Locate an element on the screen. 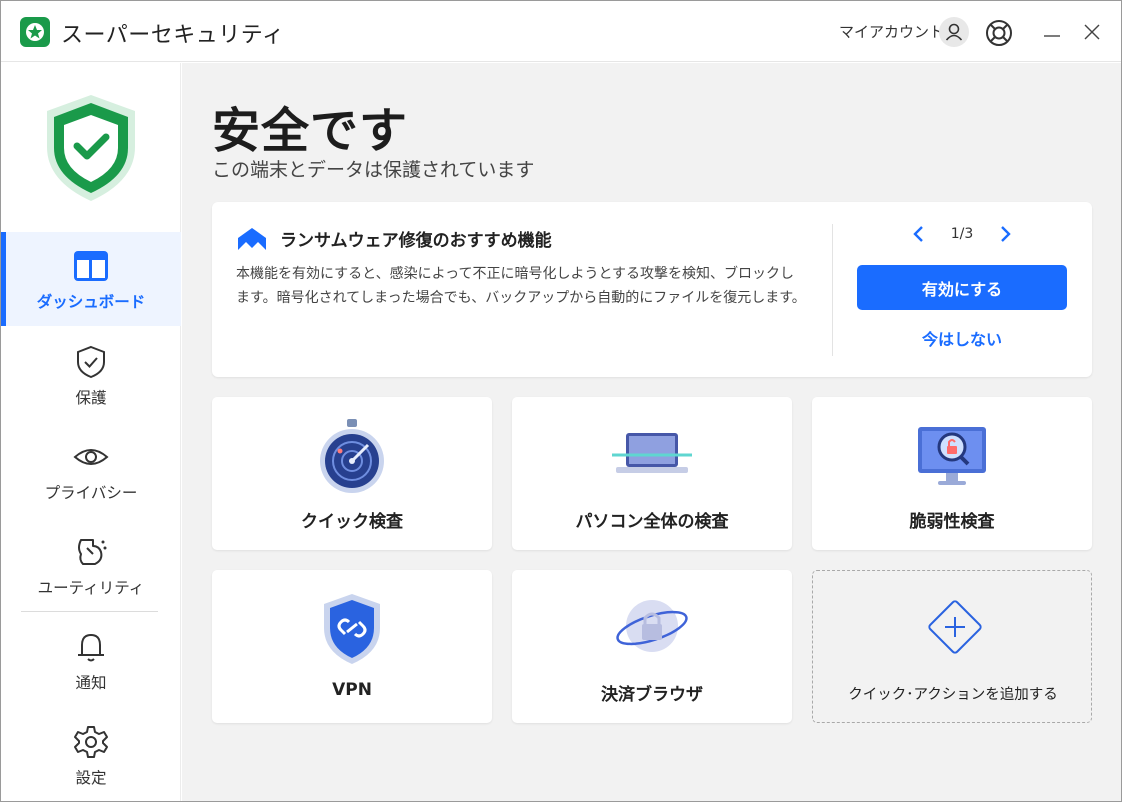 Image resolution: width=1122 pixels, height=802 pixels. sidebar-item-notifications: 通知 is located at coordinates (91, 660).